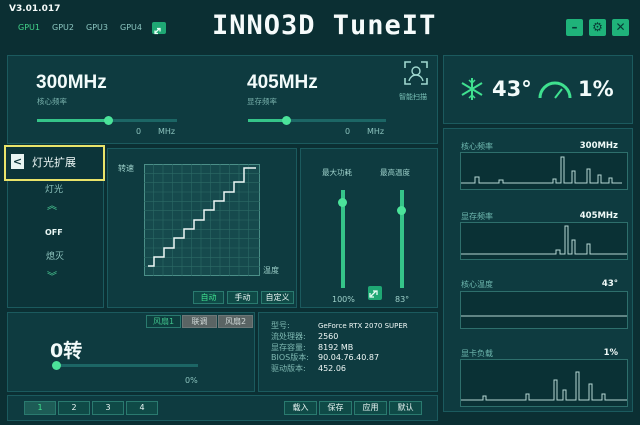 The height and width of the screenshot is (425, 640). Describe the element at coordinates (300, 408) in the screenshot. I see `load-button: 载入` at that location.